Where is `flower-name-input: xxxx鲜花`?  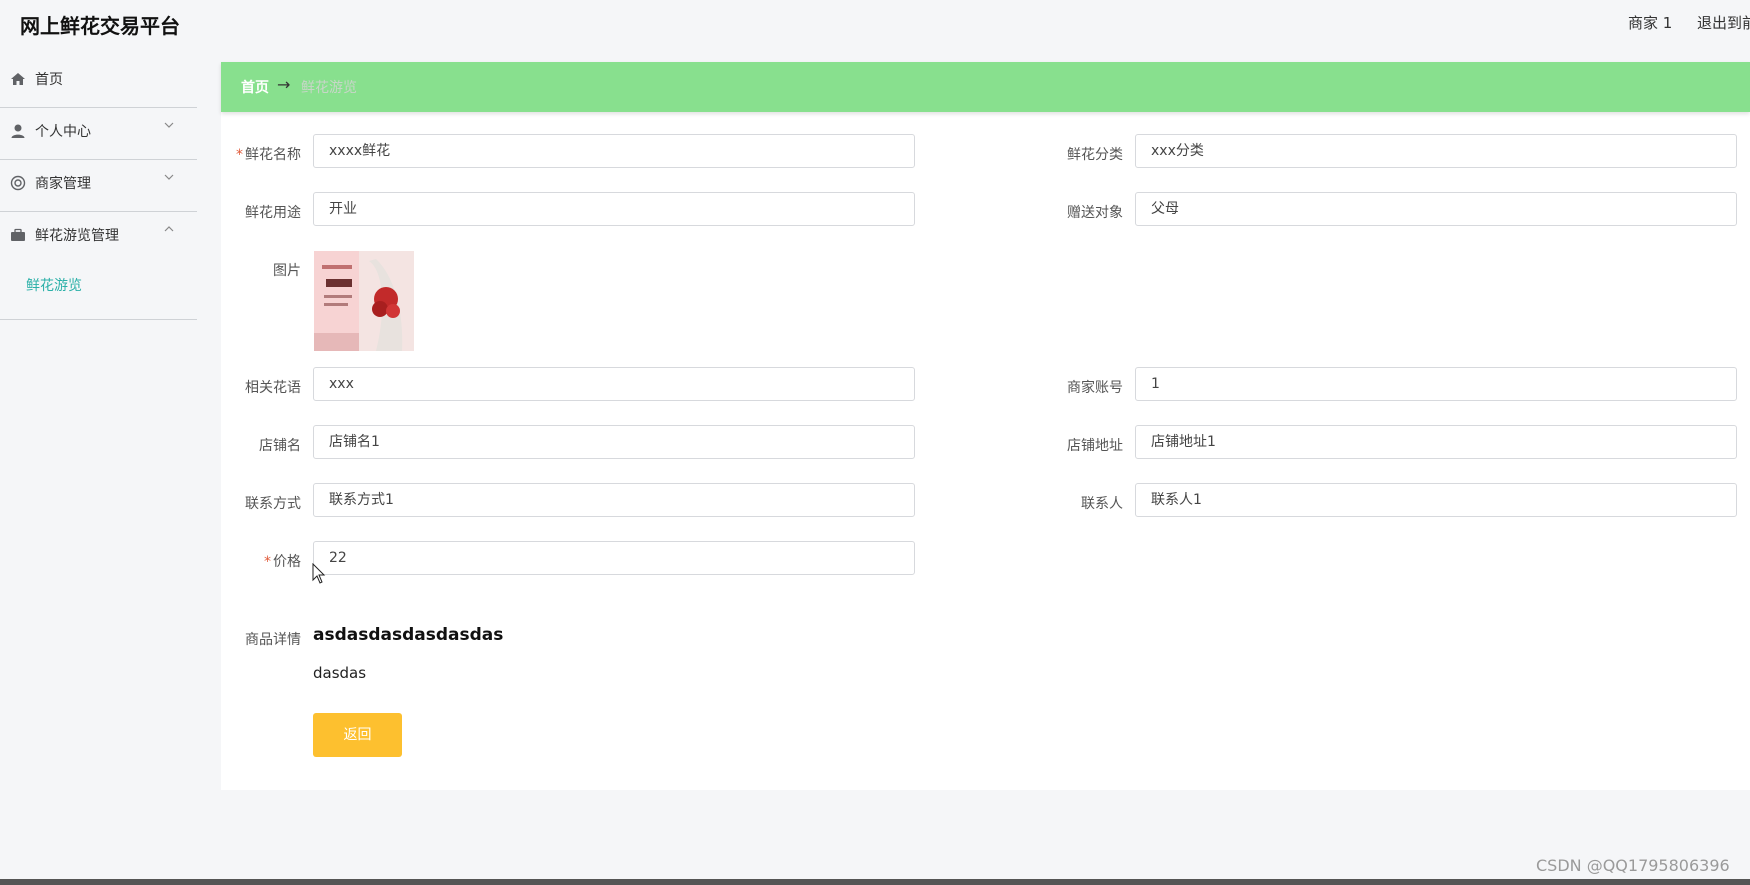 flower-name-input: xxxx鲜花 is located at coordinates (614, 151).